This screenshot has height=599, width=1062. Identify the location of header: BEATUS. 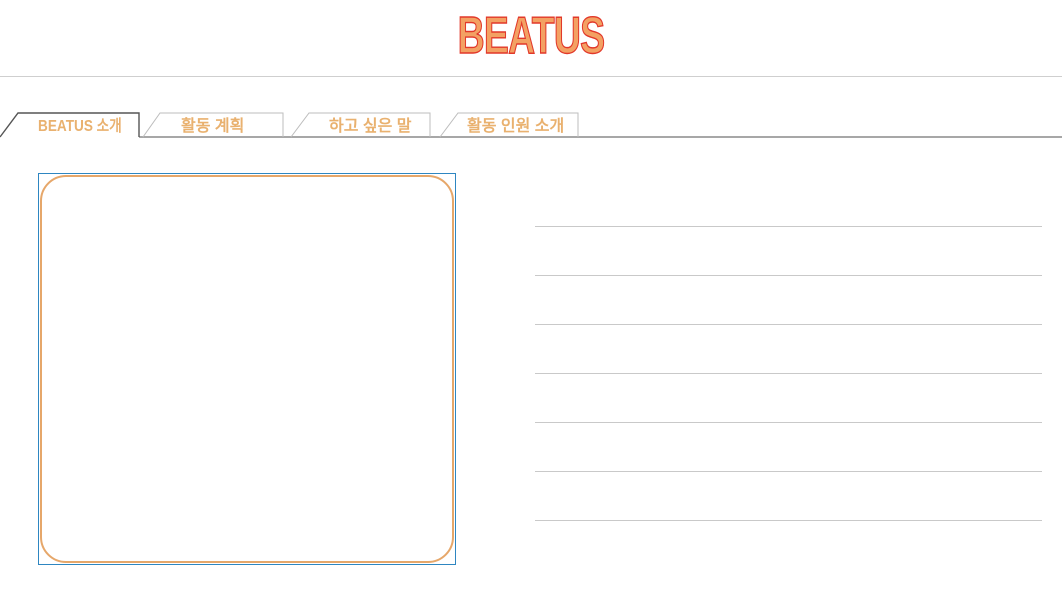
(531, 38).